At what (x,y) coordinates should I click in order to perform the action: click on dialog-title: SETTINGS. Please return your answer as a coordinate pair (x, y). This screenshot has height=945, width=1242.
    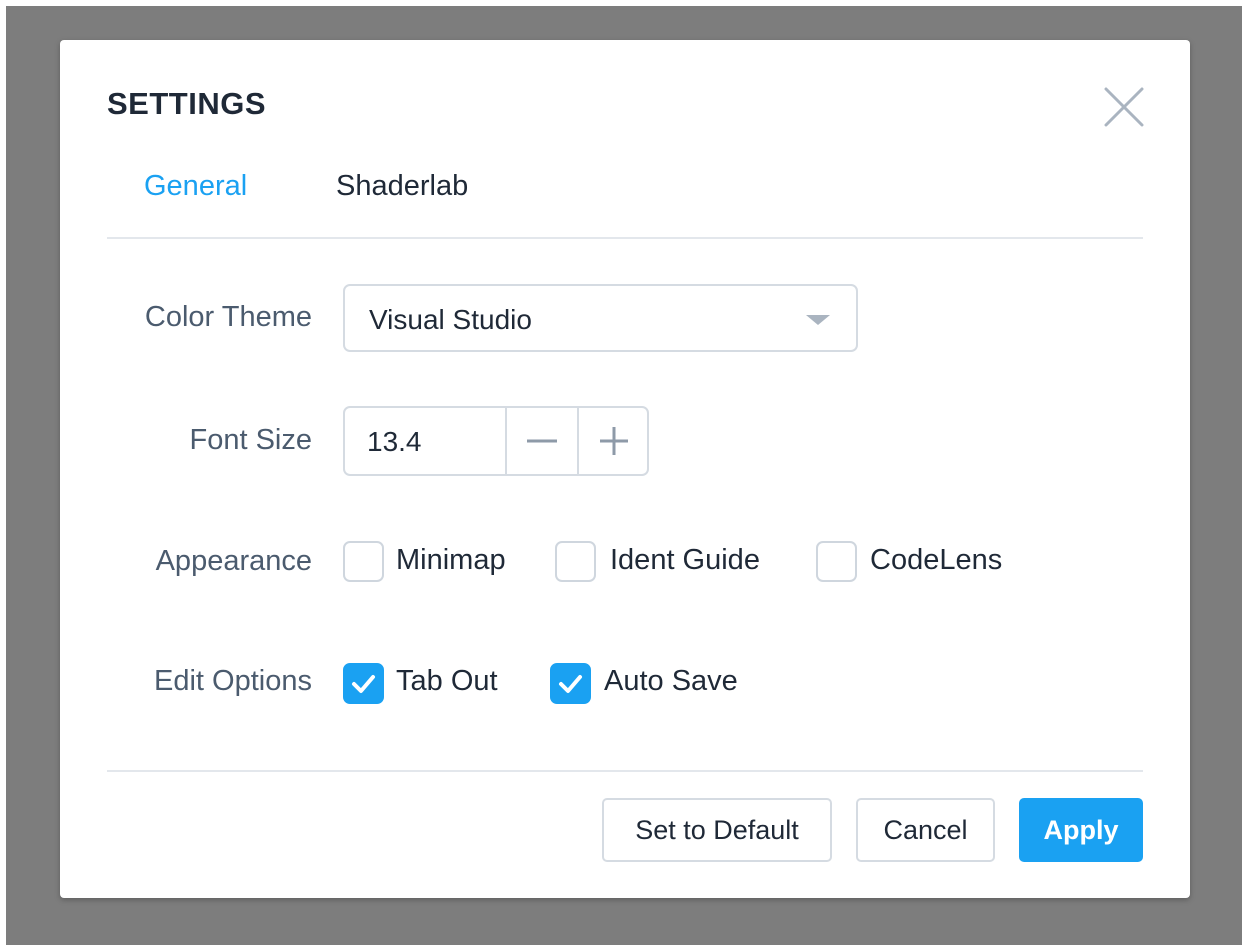
    Looking at the image, I should click on (187, 103).